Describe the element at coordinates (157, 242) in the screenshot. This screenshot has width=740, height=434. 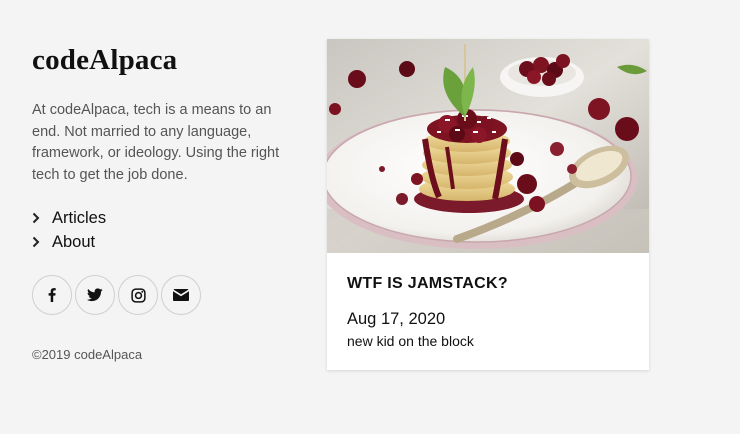
I see `nav-item-about: About` at that location.